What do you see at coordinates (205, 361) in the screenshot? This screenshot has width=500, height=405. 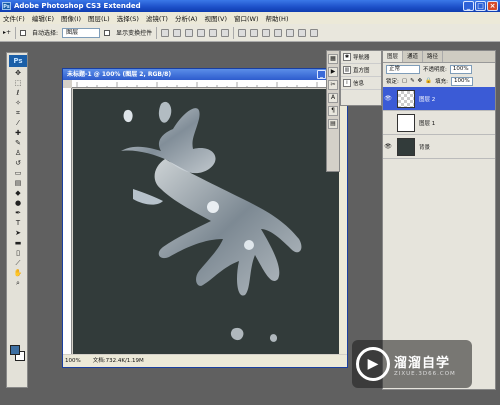 I see `document-statusbar: 100% 文档:732.4K/1.19M` at bounding box center [205, 361].